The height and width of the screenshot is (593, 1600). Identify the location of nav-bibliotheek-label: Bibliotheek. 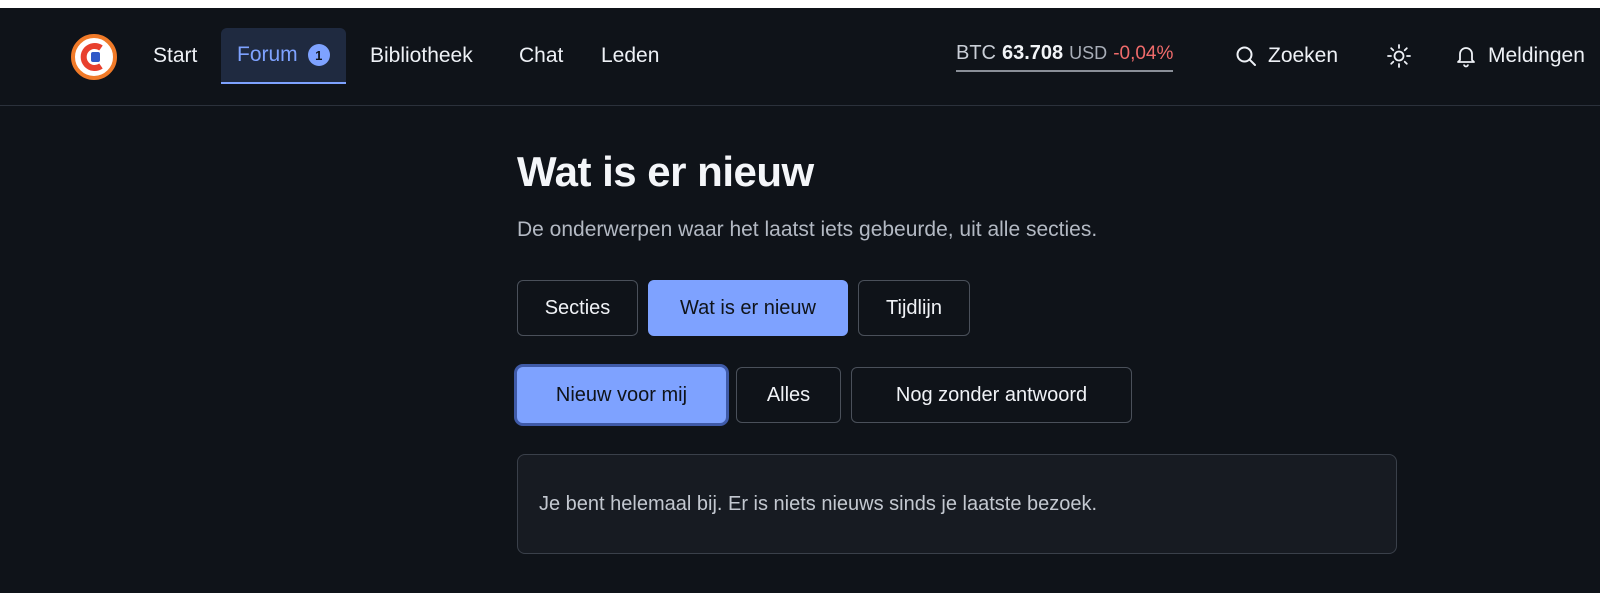
(421, 55).